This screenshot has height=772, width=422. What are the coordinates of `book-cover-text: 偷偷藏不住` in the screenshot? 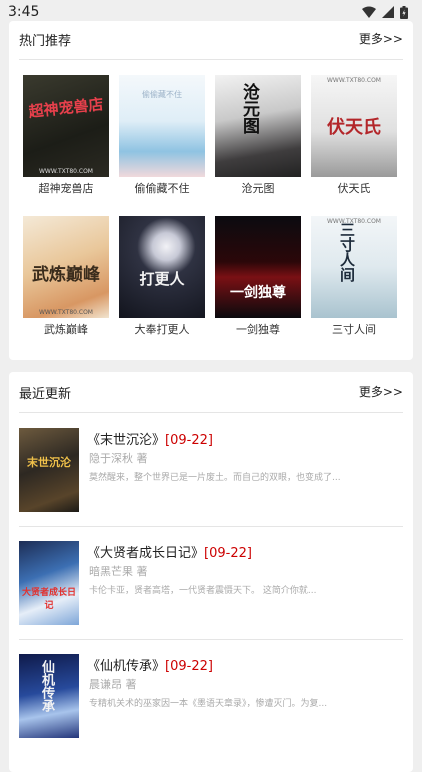 It's located at (162, 94).